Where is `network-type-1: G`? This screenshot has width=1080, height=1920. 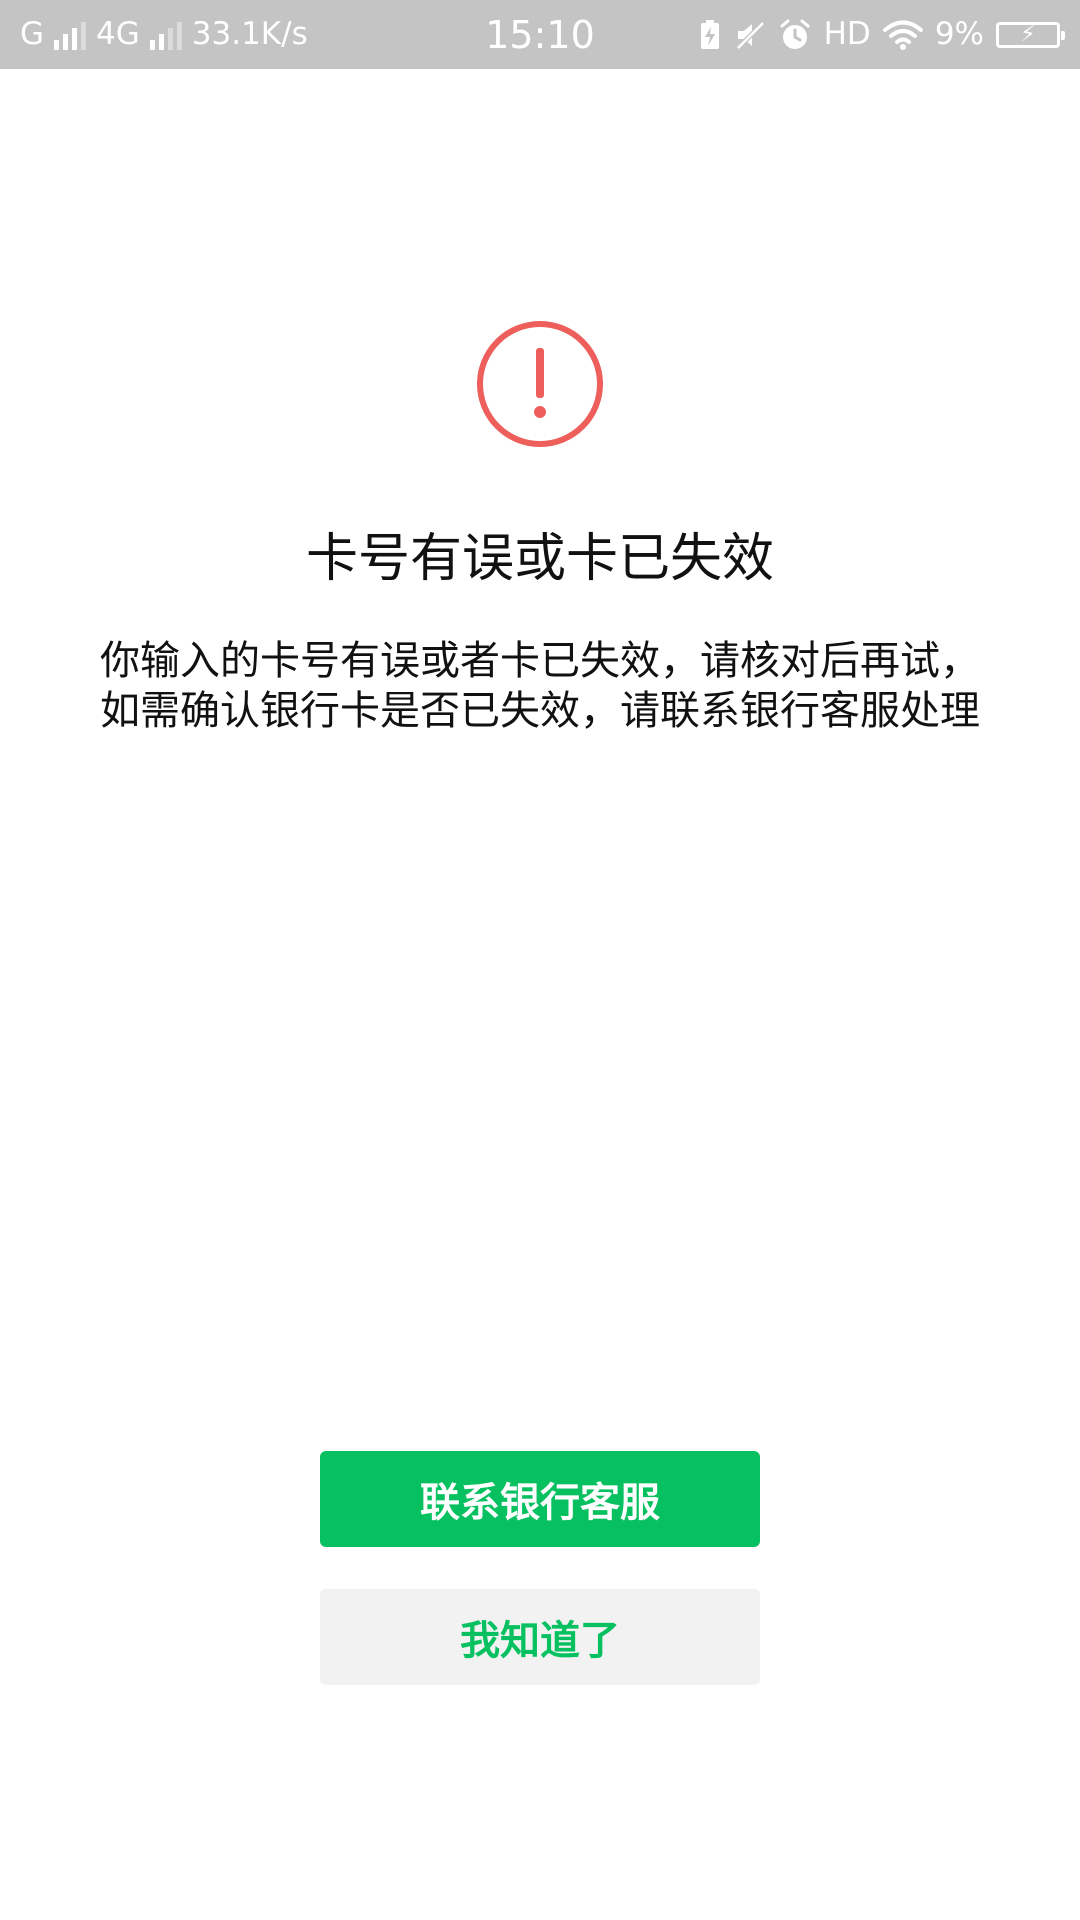 network-type-1: G is located at coordinates (32, 34).